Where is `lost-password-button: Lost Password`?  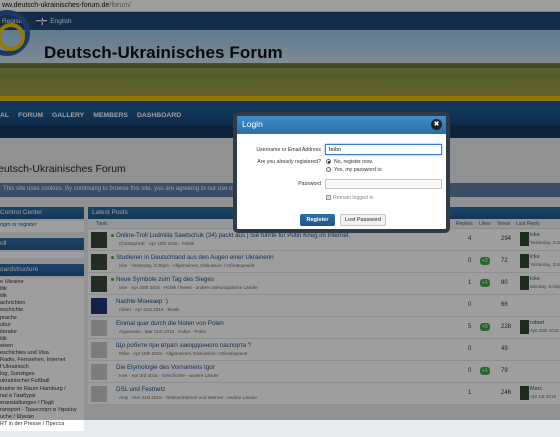
lost-password-button: Lost Password is located at coordinates (363, 220).